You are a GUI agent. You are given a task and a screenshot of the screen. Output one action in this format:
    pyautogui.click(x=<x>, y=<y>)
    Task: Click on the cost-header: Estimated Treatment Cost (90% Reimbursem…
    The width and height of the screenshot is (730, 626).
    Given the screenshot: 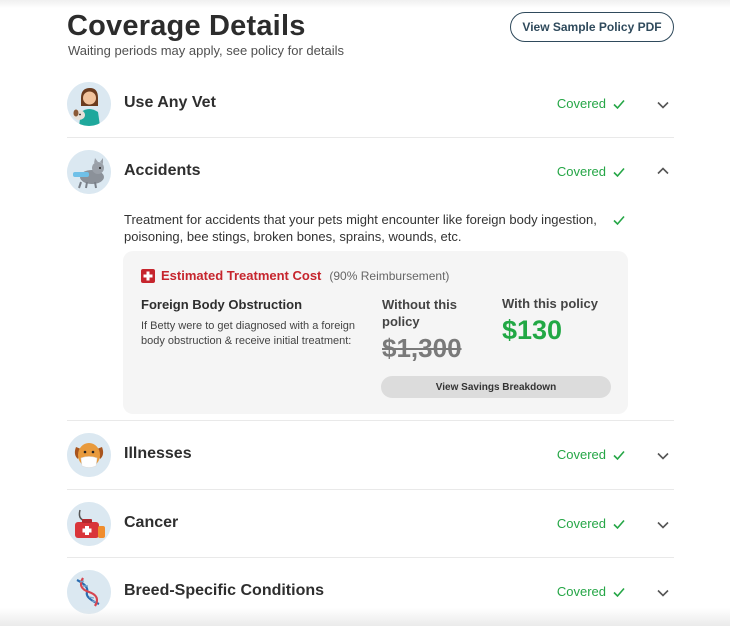 What is the action you would take?
    pyautogui.click(x=295, y=275)
    